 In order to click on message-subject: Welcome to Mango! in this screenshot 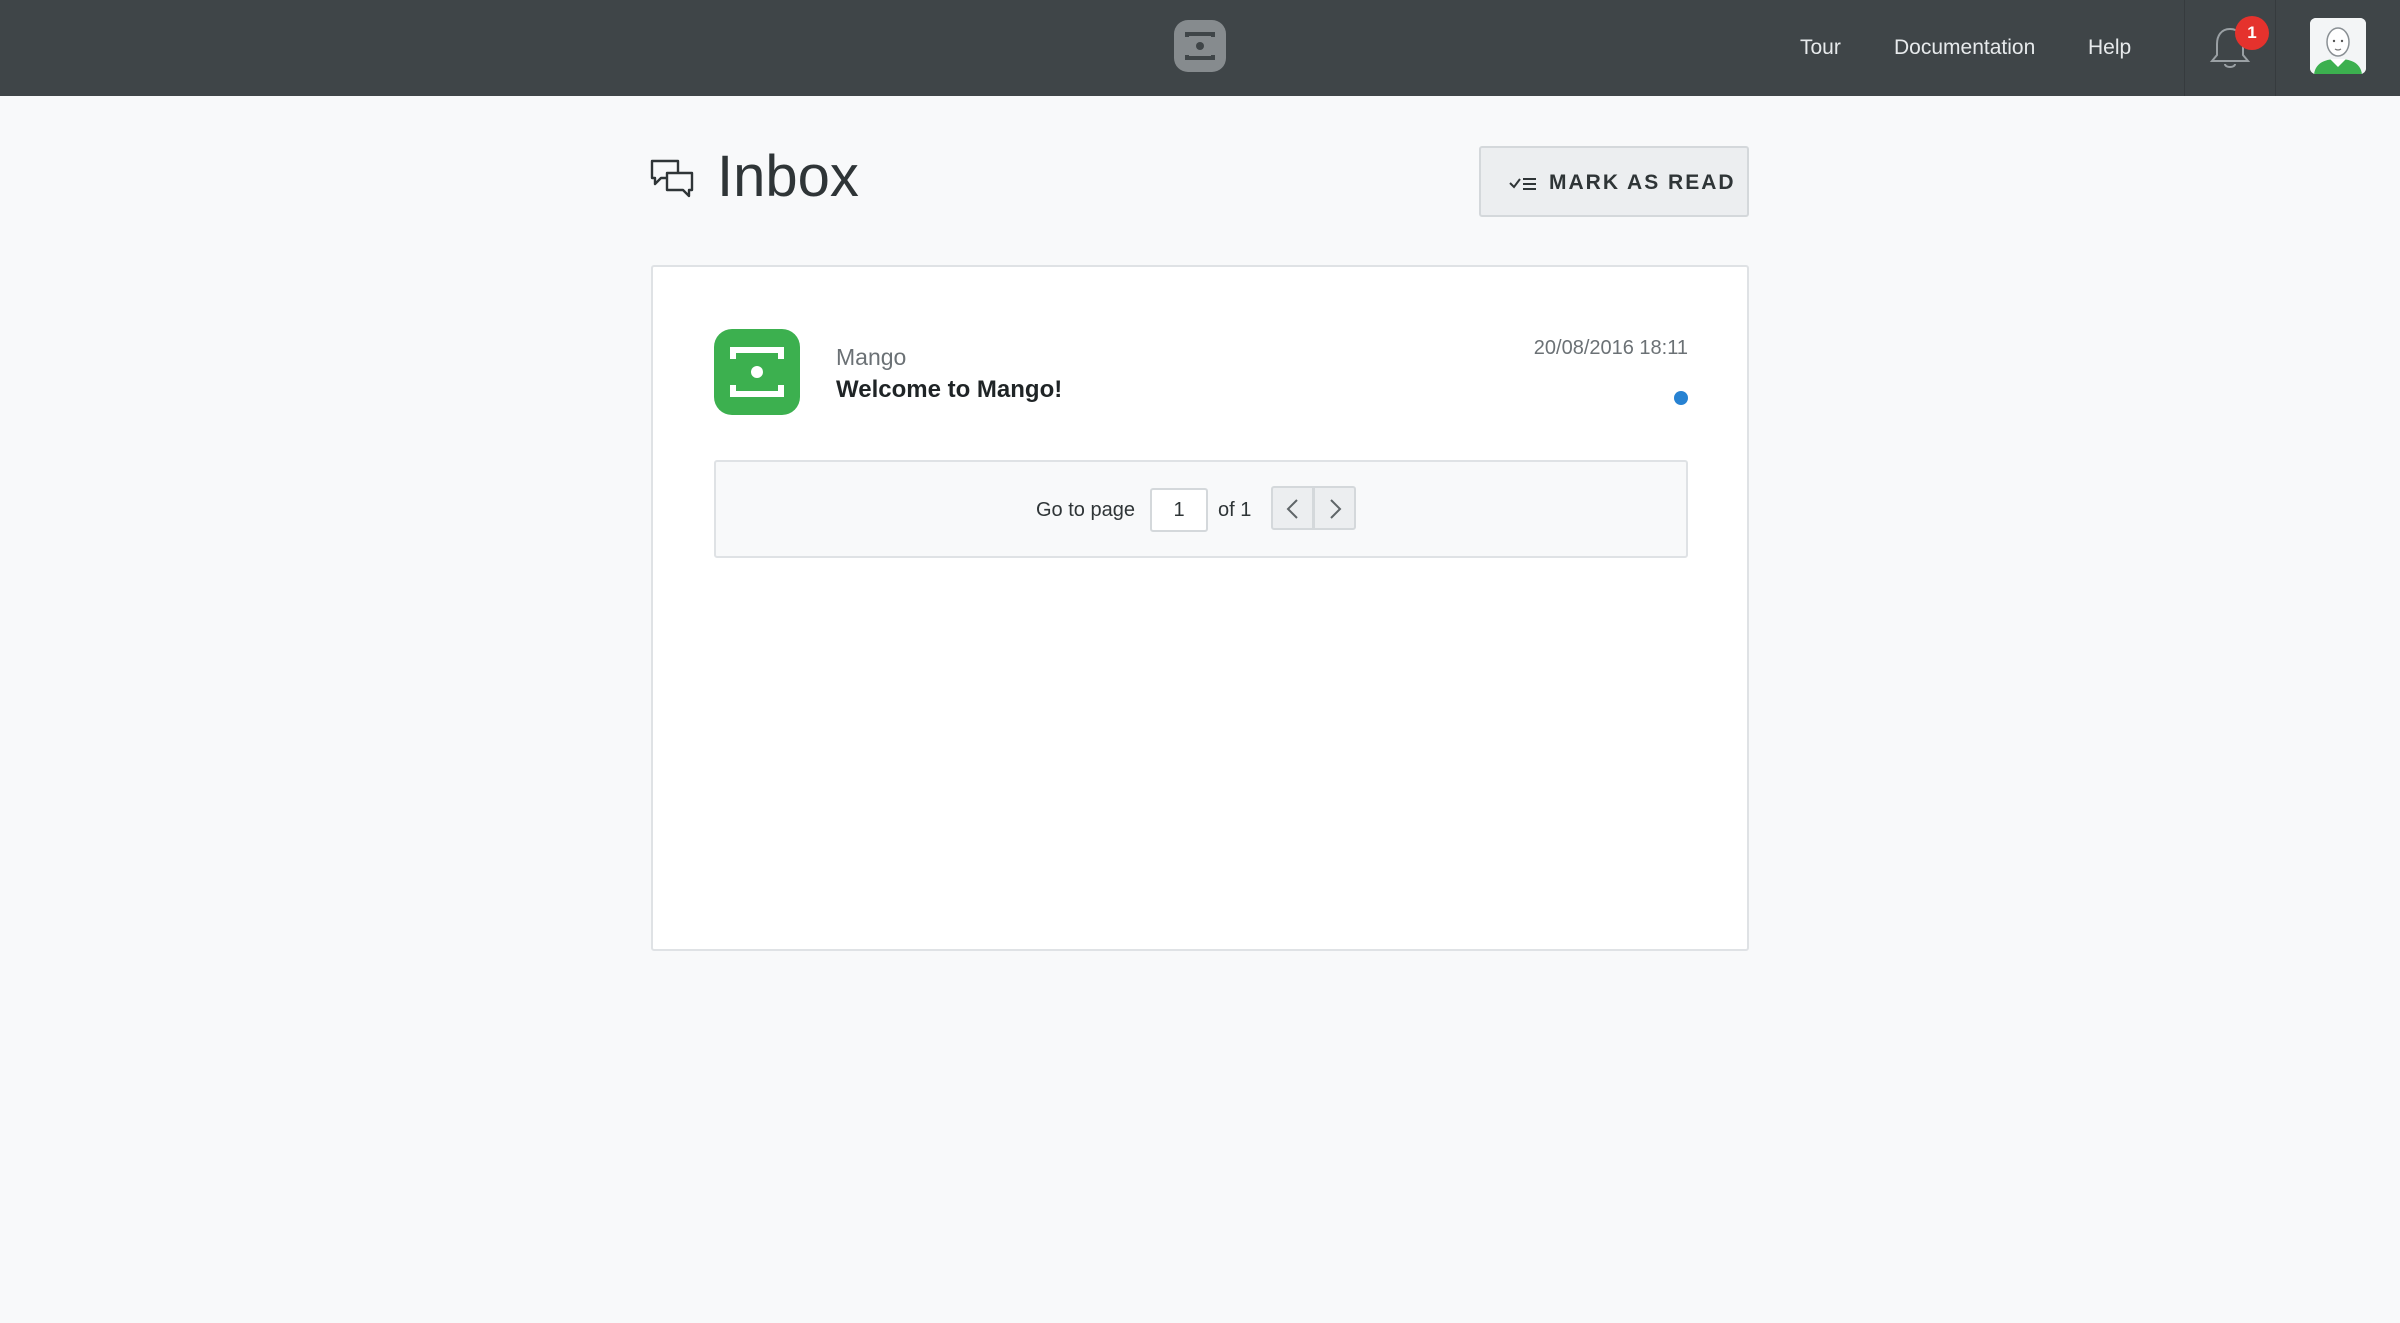, I will do `click(949, 389)`.